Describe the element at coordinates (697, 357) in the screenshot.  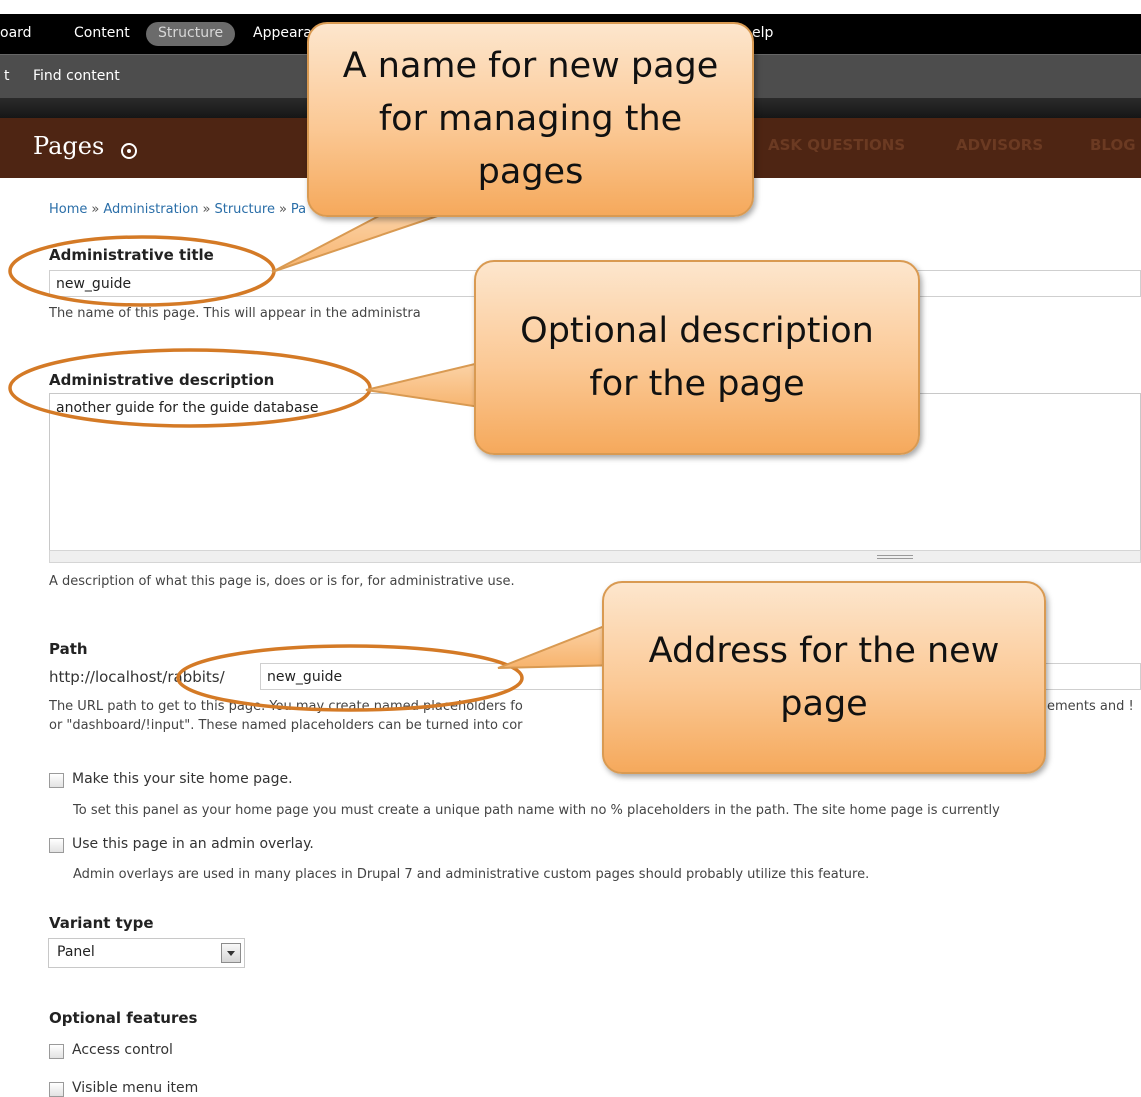
I see `callout-description: Optional description for the page` at that location.